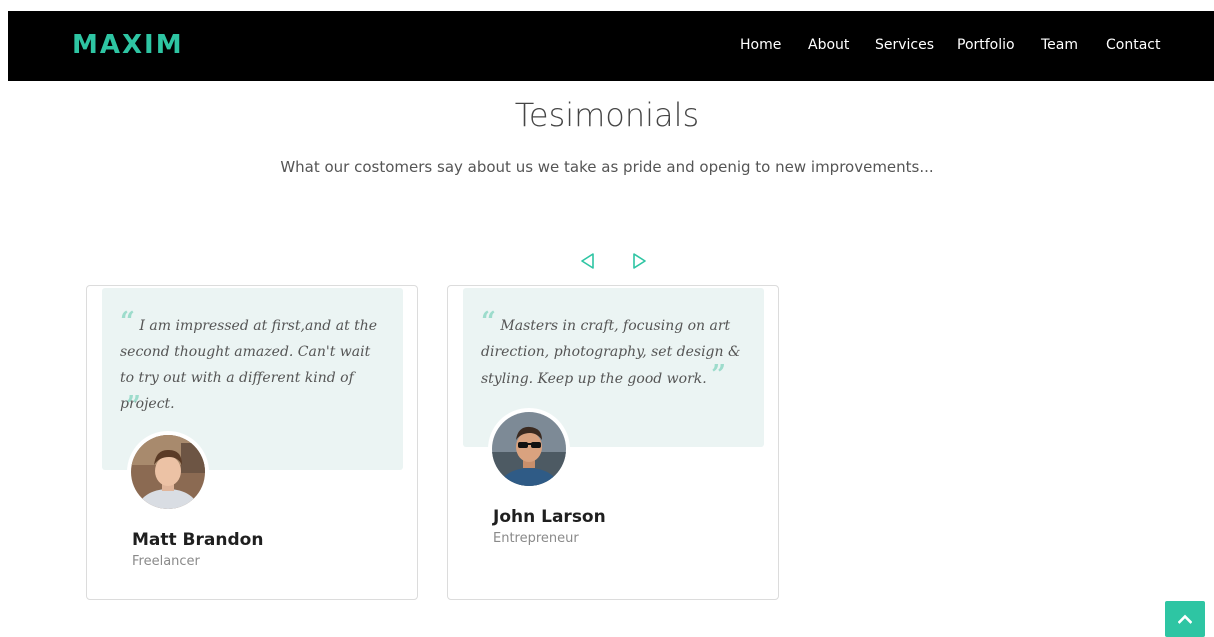 Image resolution: width=1214 pixels, height=637 pixels. I want to click on nav-services: Services, so click(904, 45).